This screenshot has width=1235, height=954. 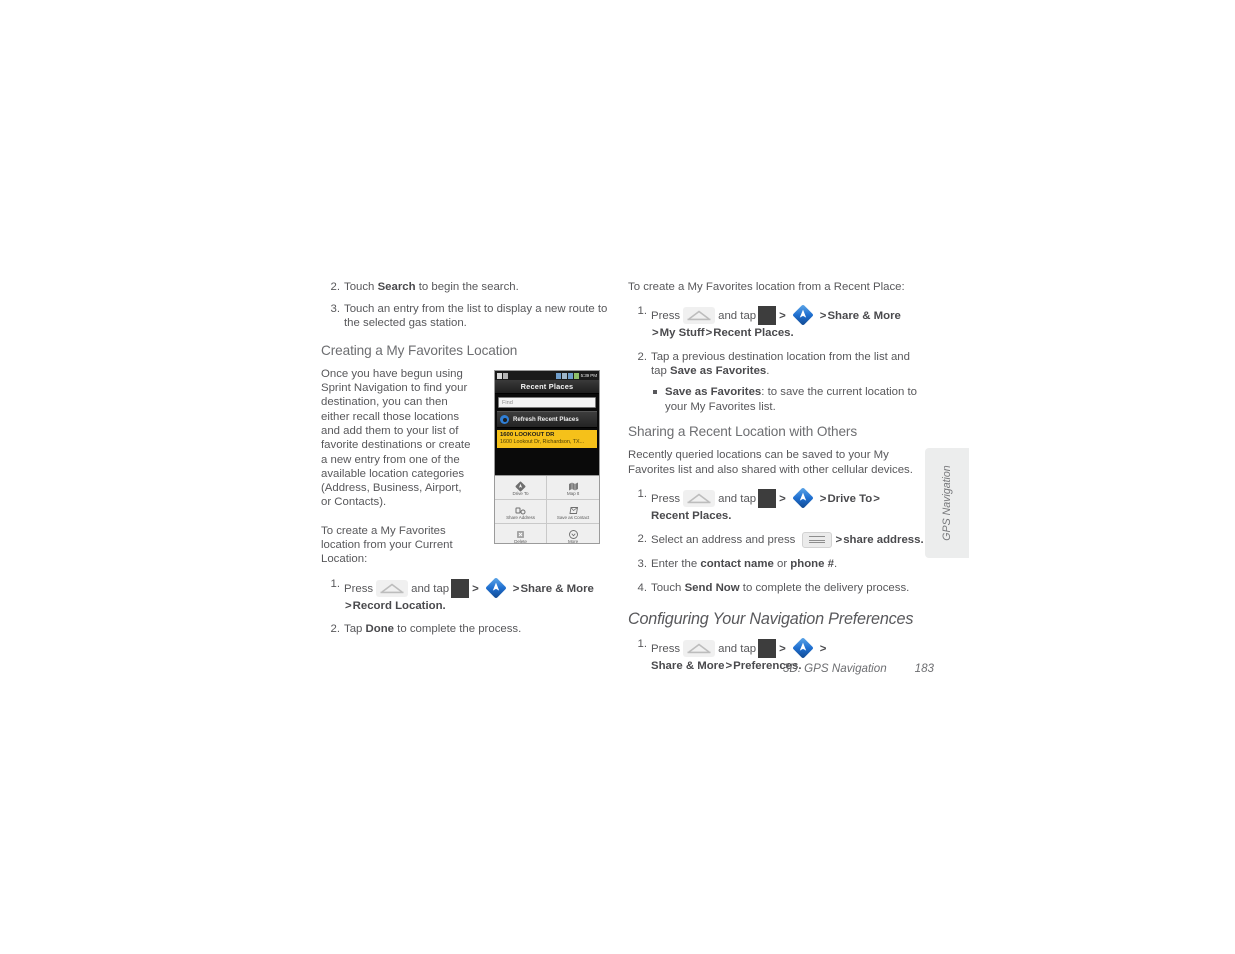 What do you see at coordinates (850, 498) in the screenshot?
I see `menu-path-drive-to: Drive To` at bounding box center [850, 498].